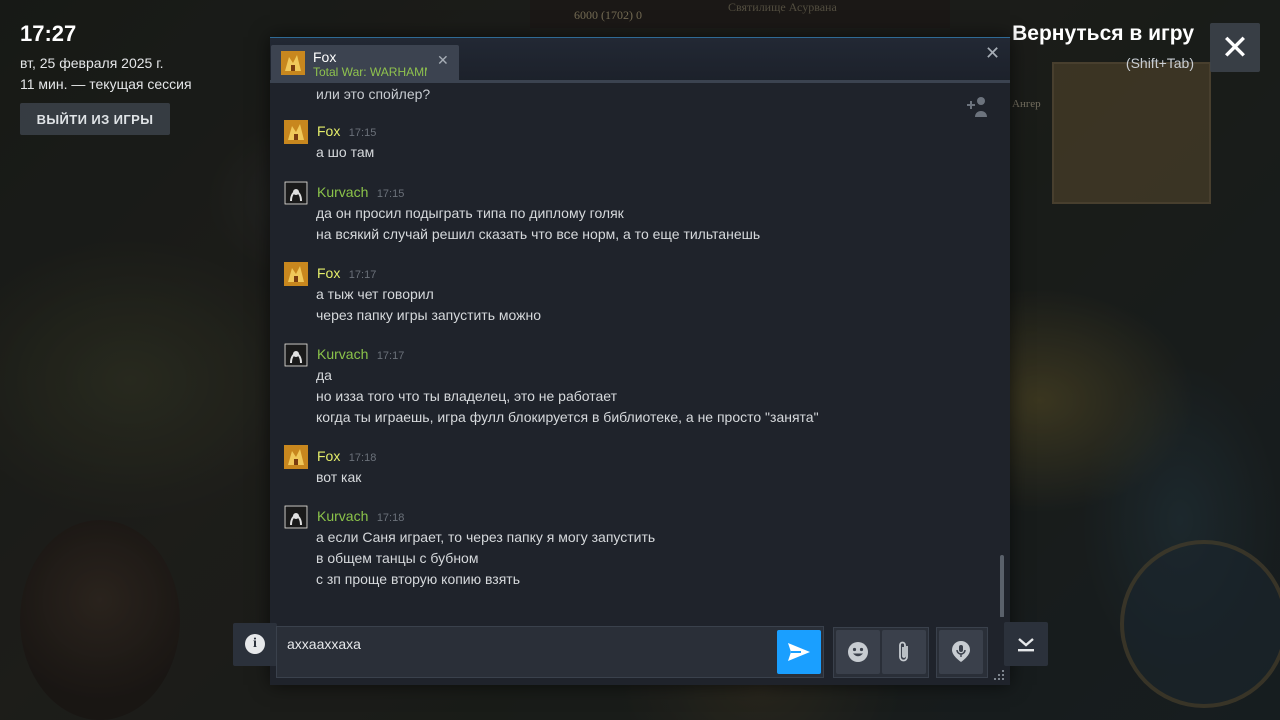 This screenshot has height=720, width=1280. I want to click on message-line: через папку игры запустить можно, so click(429, 315).